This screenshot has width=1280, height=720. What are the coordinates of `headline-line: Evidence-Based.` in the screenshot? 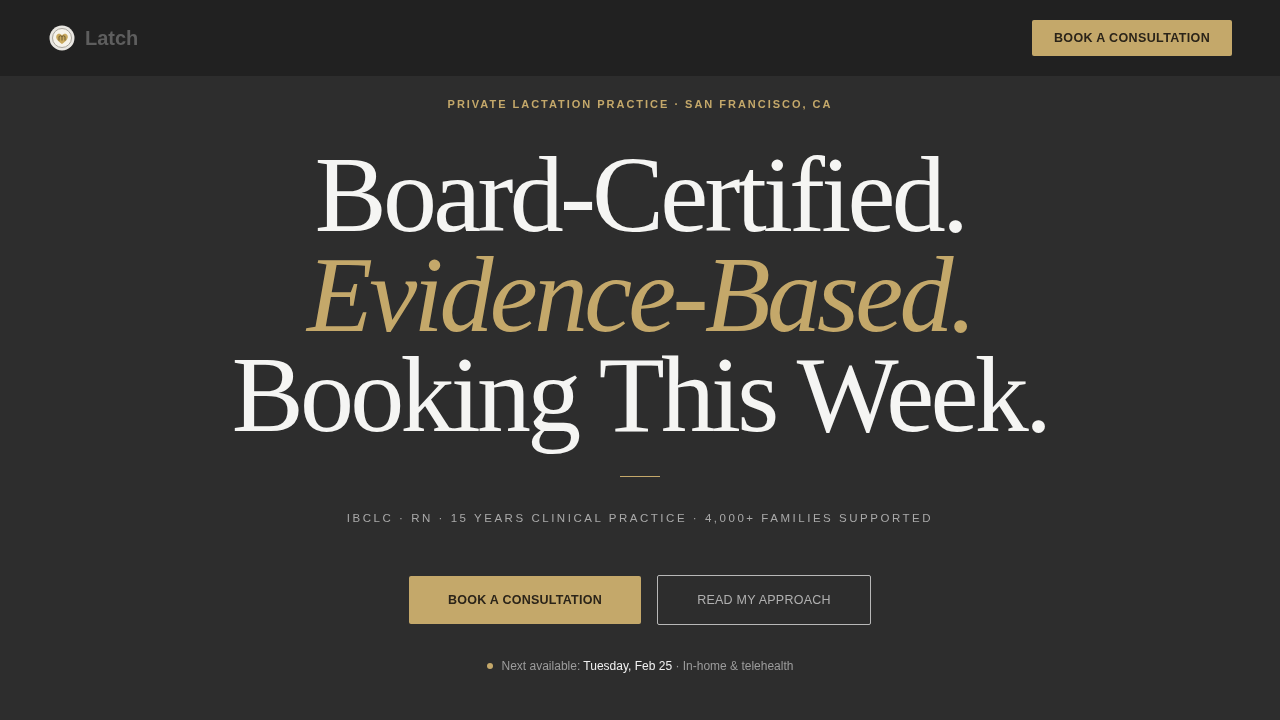 It's located at (640, 295).